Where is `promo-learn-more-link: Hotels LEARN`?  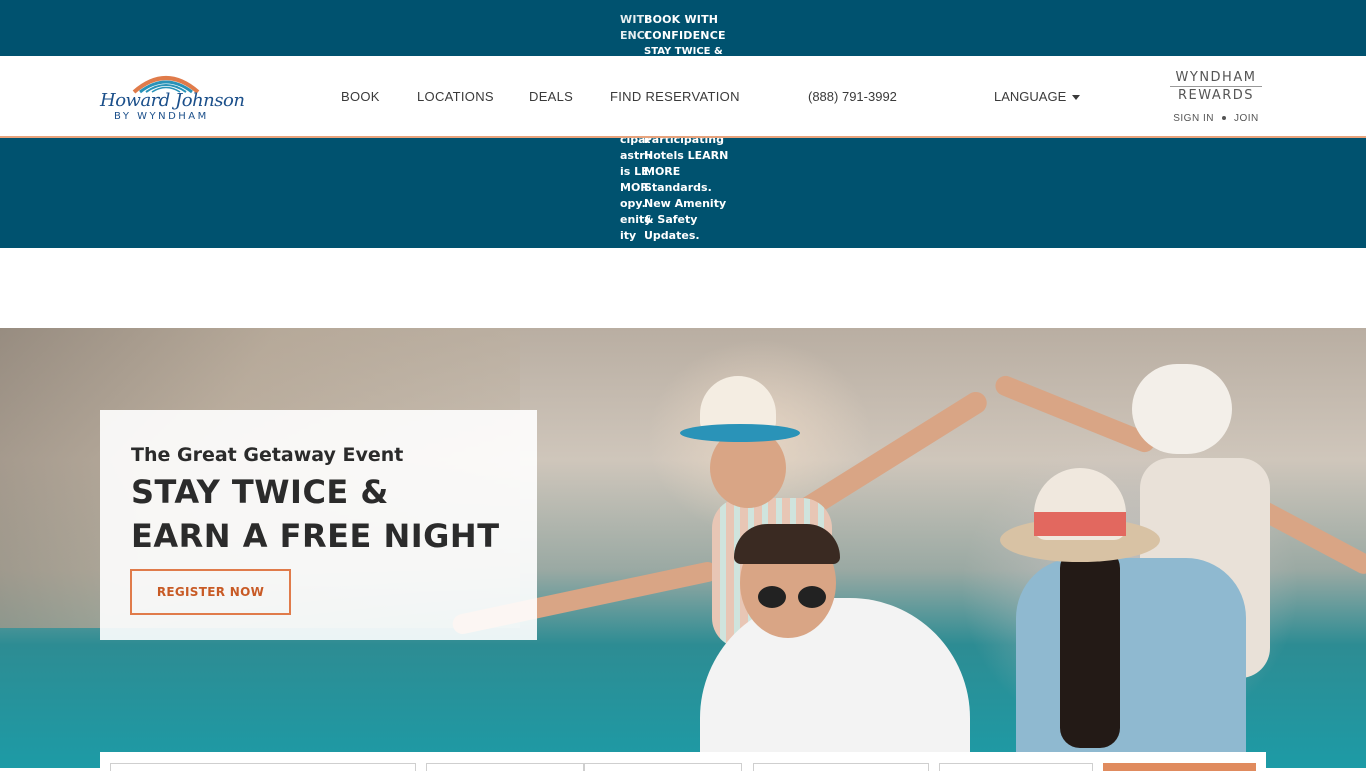
promo-learn-more-link: Hotels LEARN is located at coordinates (686, 155).